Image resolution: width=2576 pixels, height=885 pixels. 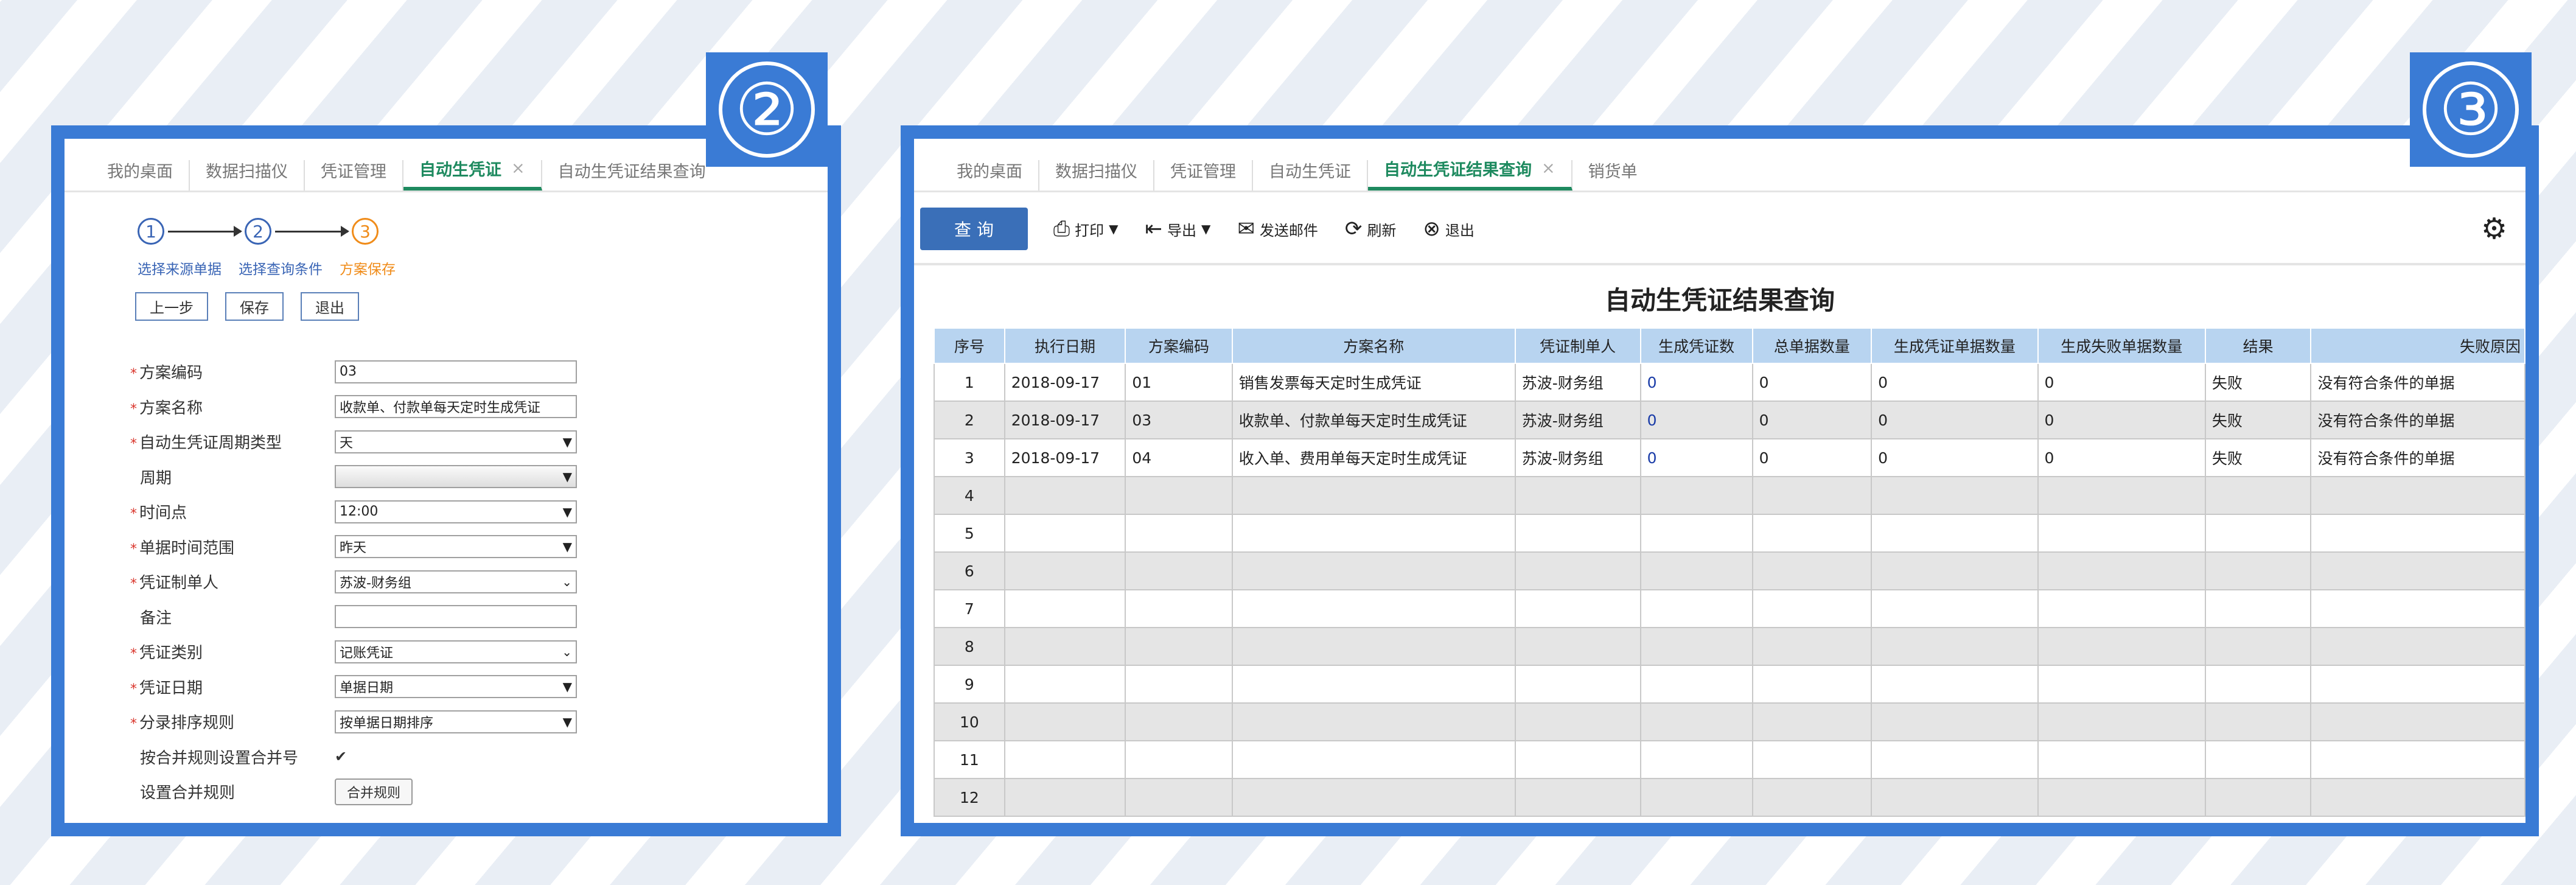 What do you see at coordinates (1179, 383) in the screenshot?
I see `table-cell: 01` at bounding box center [1179, 383].